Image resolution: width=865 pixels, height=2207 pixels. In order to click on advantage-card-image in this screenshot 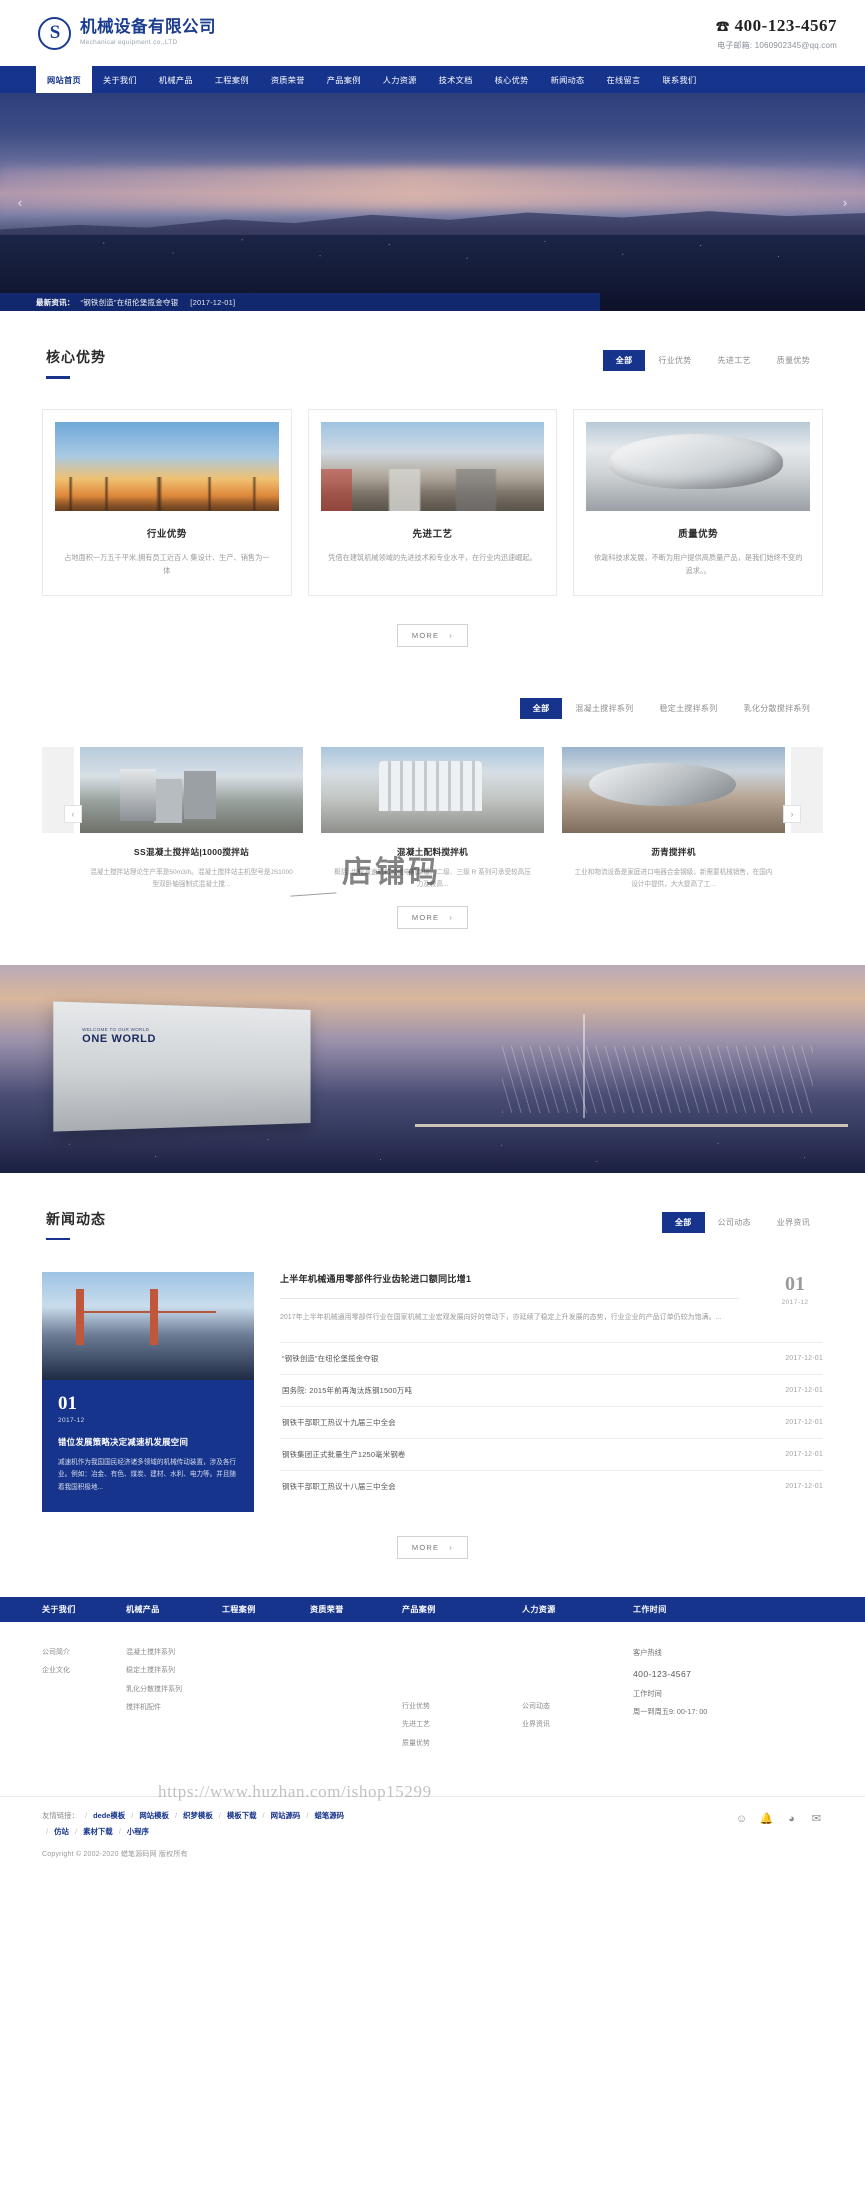, I will do `click(698, 466)`.